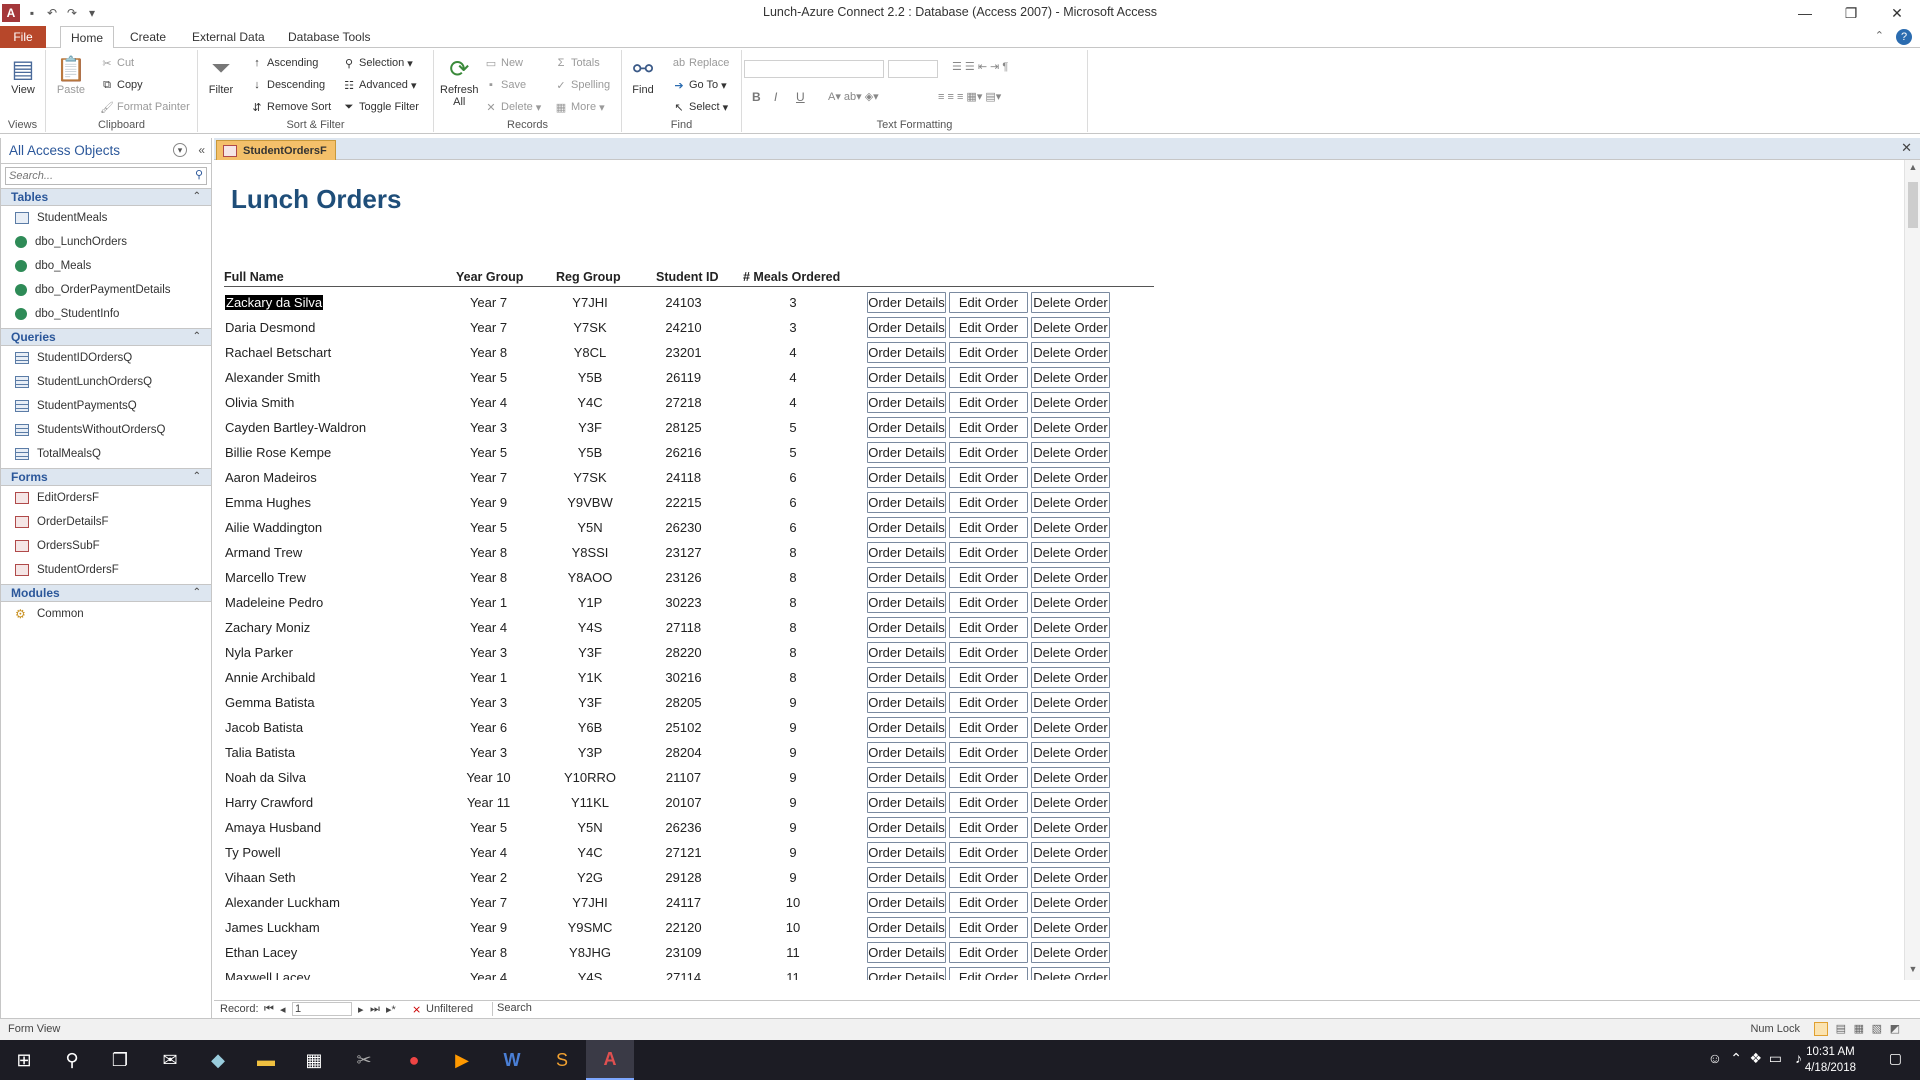  Describe the element at coordinates (263, 552) in the screenshot. I see `cell-full-name: Armand Trew` at that location.